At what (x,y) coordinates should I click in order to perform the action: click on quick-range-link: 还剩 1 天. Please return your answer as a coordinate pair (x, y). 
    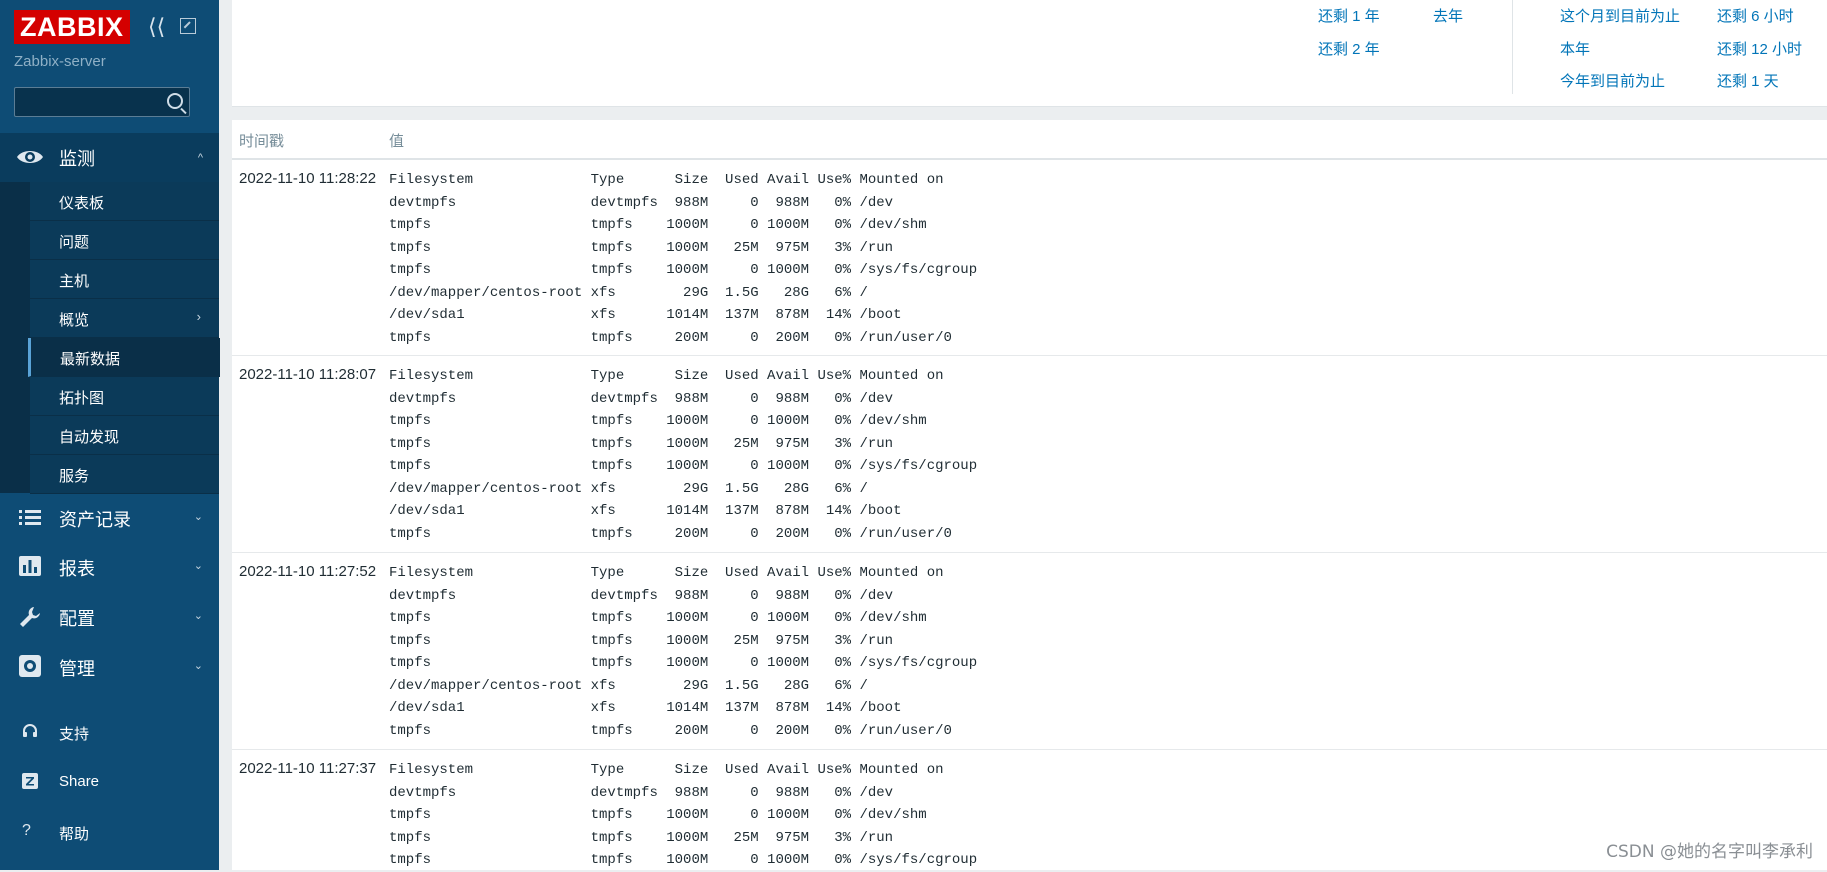
    Looking at the image, I should click on (1748, 80).